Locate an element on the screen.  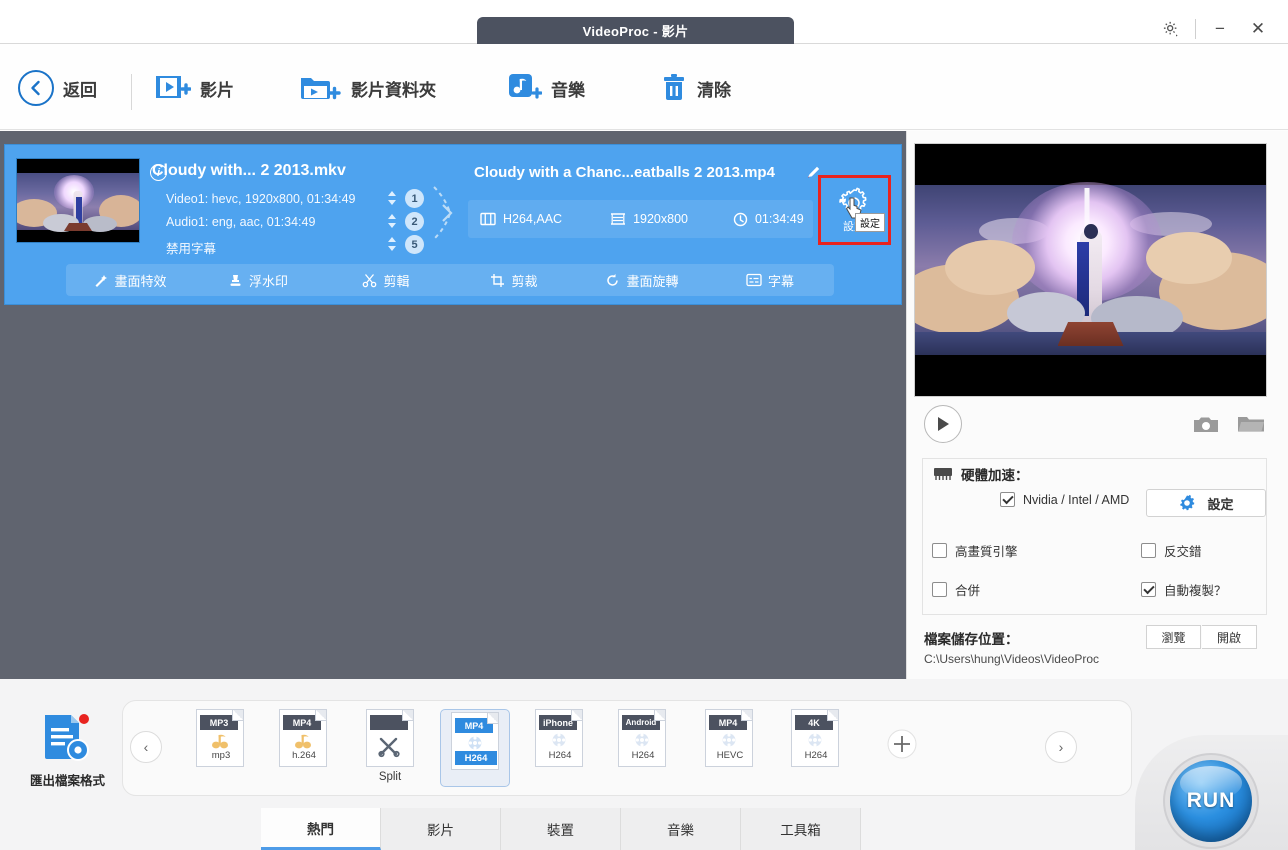
preset-file-icon: MP4 h.264 is located at coordinates (303, 738).